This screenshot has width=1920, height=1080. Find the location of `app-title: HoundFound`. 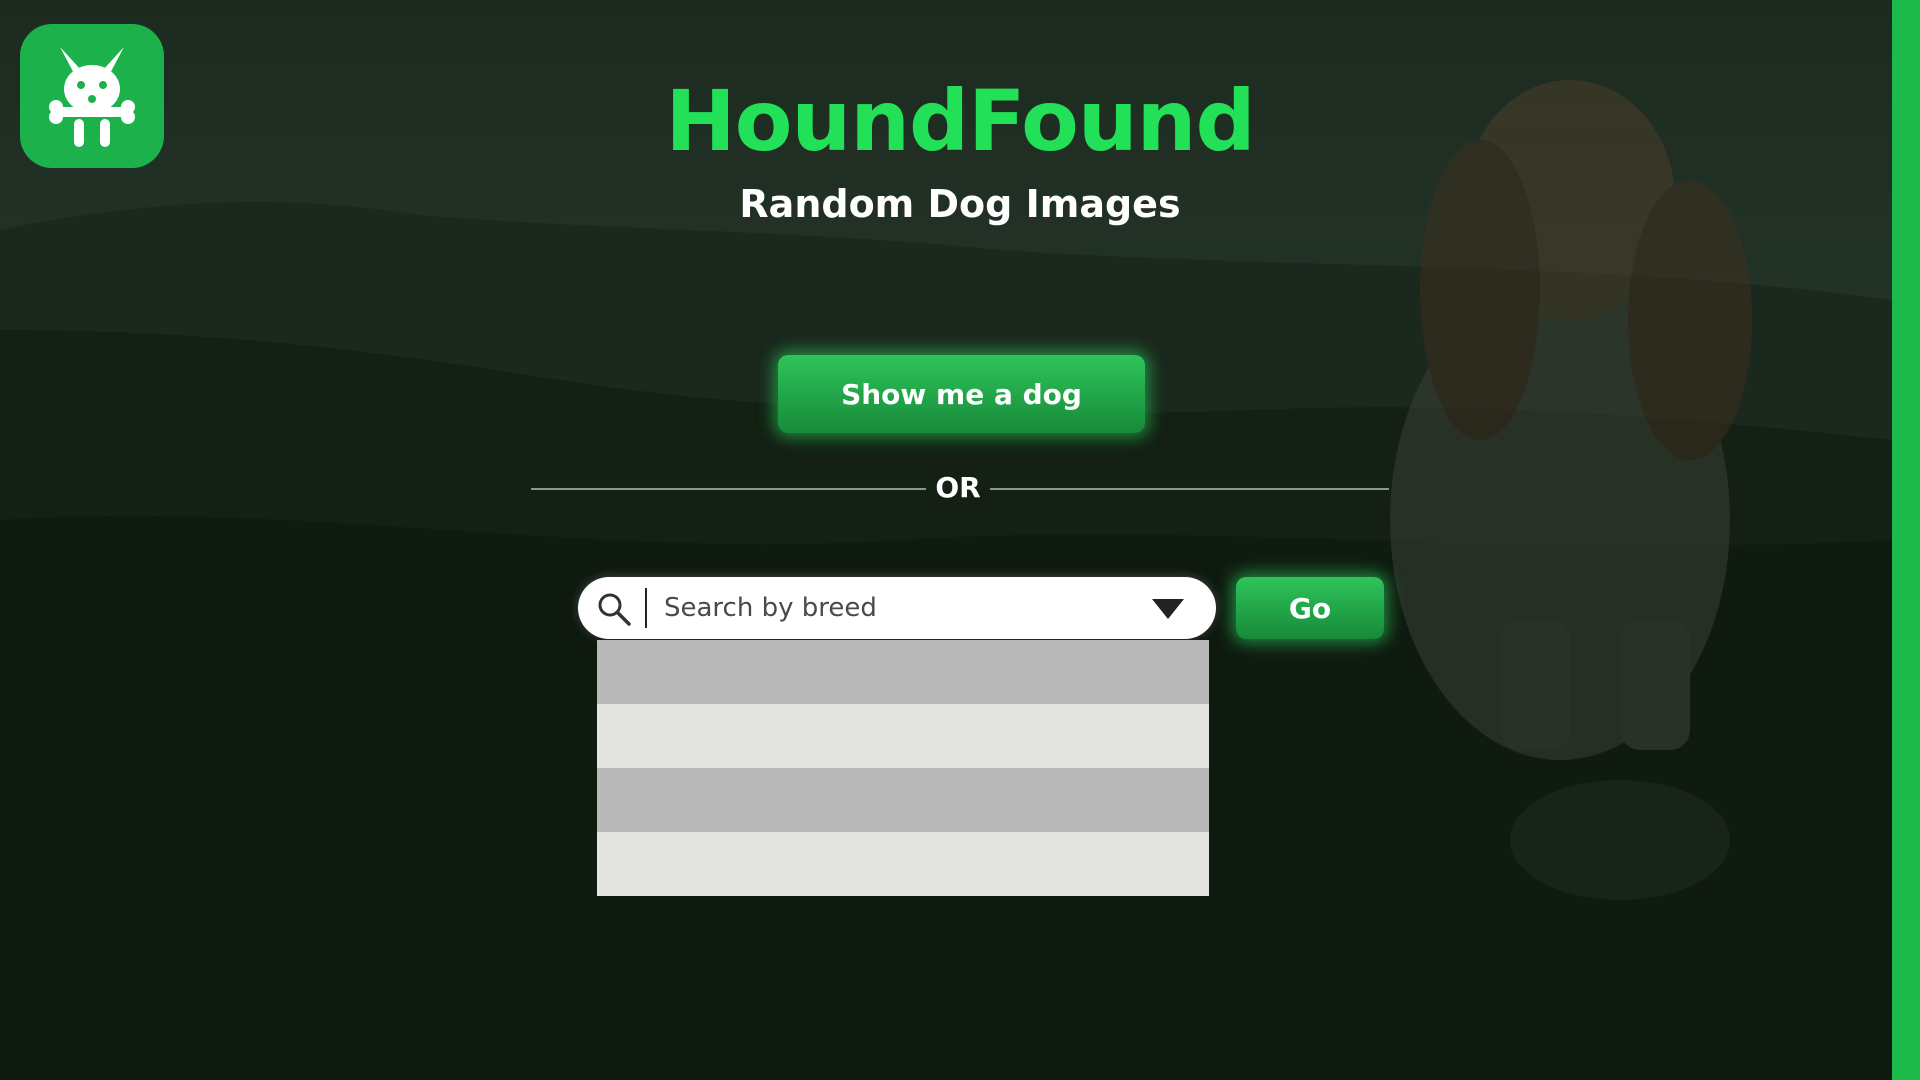

app-title: HoundFound is located at coordinates (960, 121).